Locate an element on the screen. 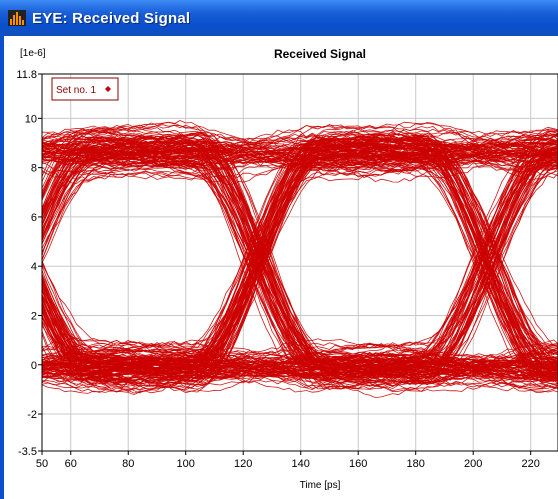  legend: Set no. 1 is located at coordinates (85, 89).